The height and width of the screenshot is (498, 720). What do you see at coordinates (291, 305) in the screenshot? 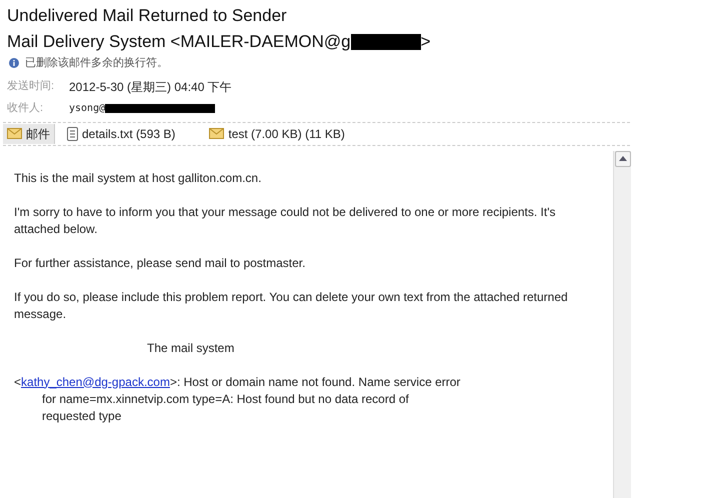
I see `body-paragraph: If you do so, please include this problem report. You can delete your own text from the attached returned message.` at bounding box center [291, 305].